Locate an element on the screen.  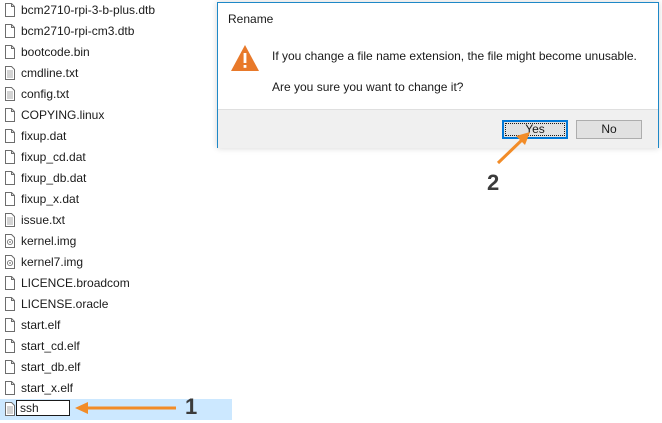
annotation-number-1: 1 is located at coordinates (191, 406).